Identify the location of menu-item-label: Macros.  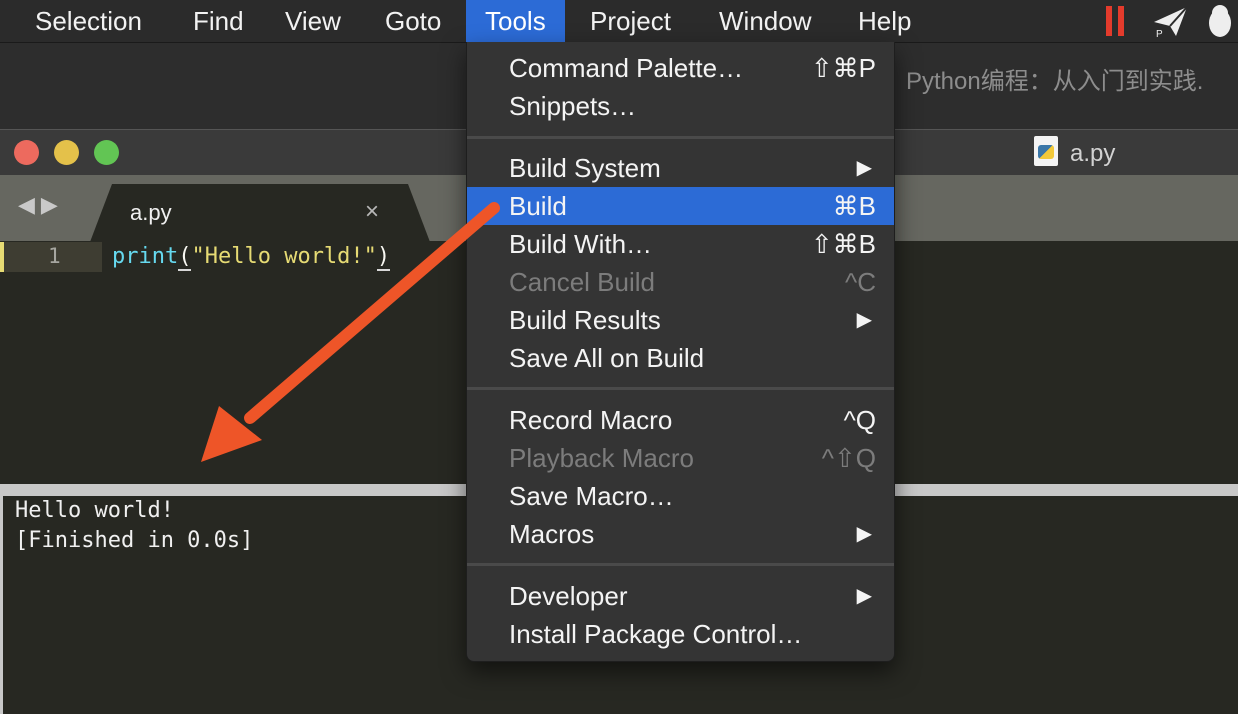
(552, 534).